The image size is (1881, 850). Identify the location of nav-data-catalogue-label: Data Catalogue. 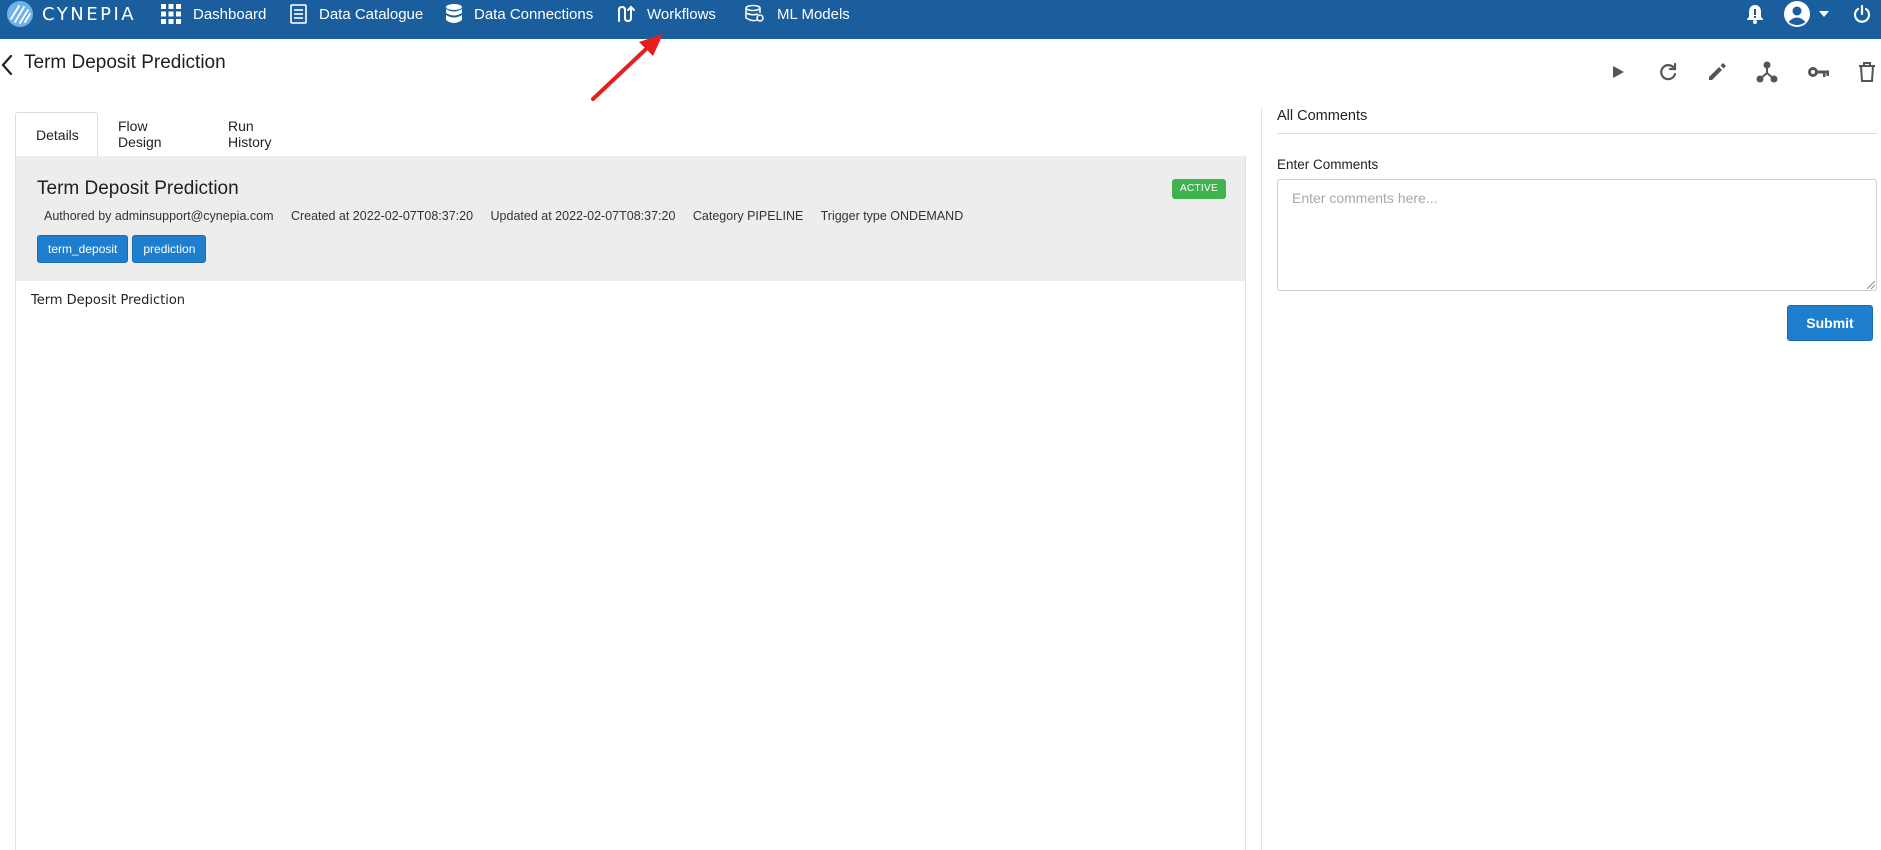
(371, 14).